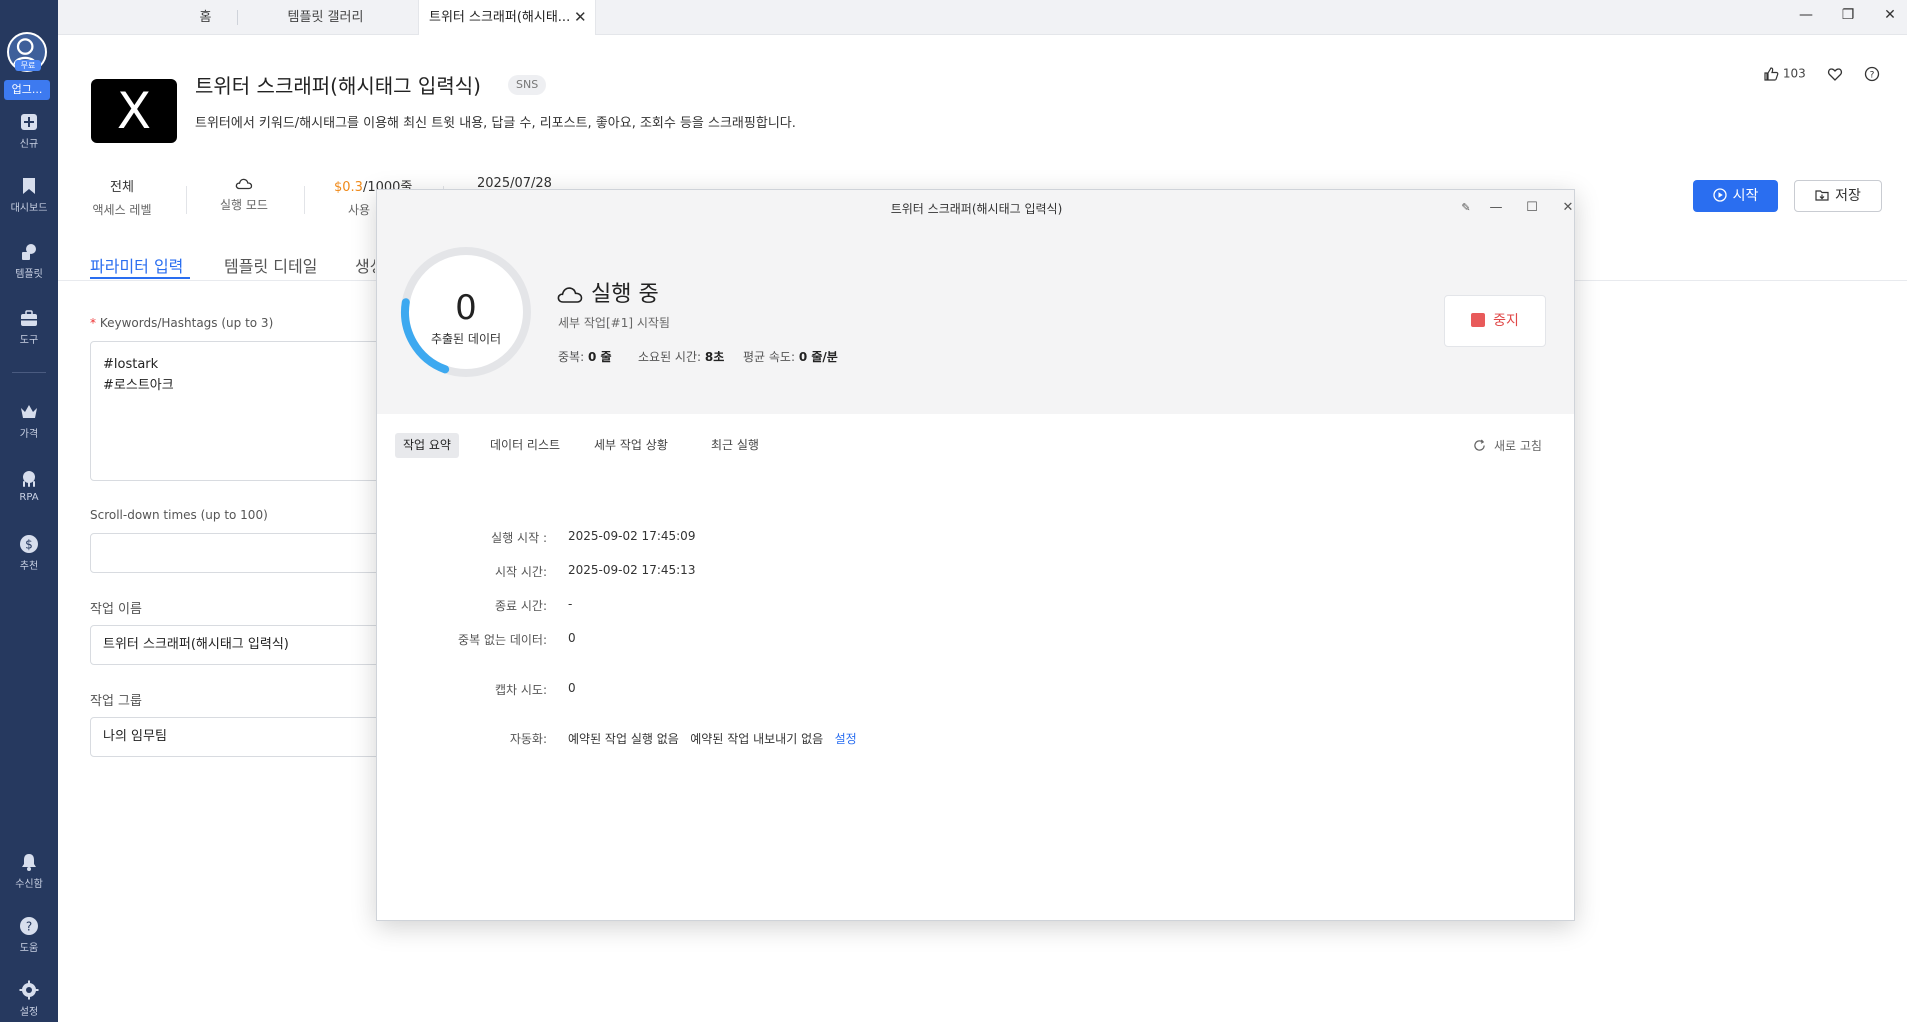  I want to click on start-time-label: 시작 시간:, so click(520, 572).